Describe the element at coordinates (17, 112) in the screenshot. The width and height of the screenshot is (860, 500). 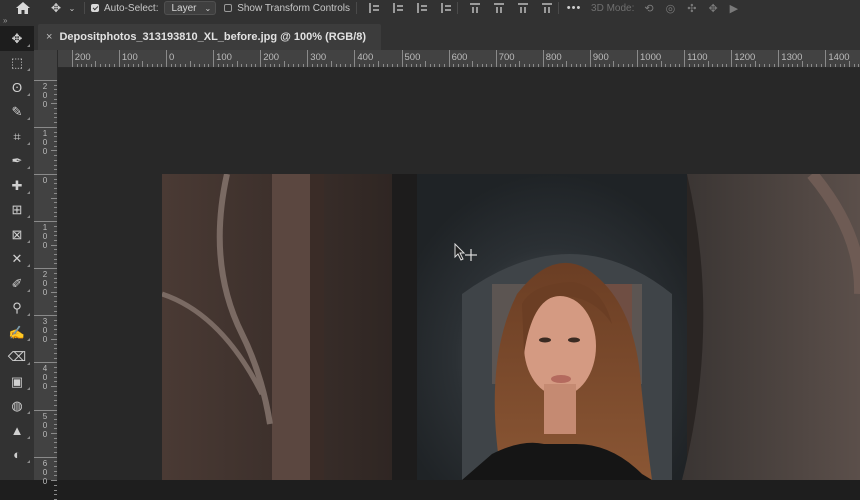
I see `quick-selection-tool: ✎` at that location.